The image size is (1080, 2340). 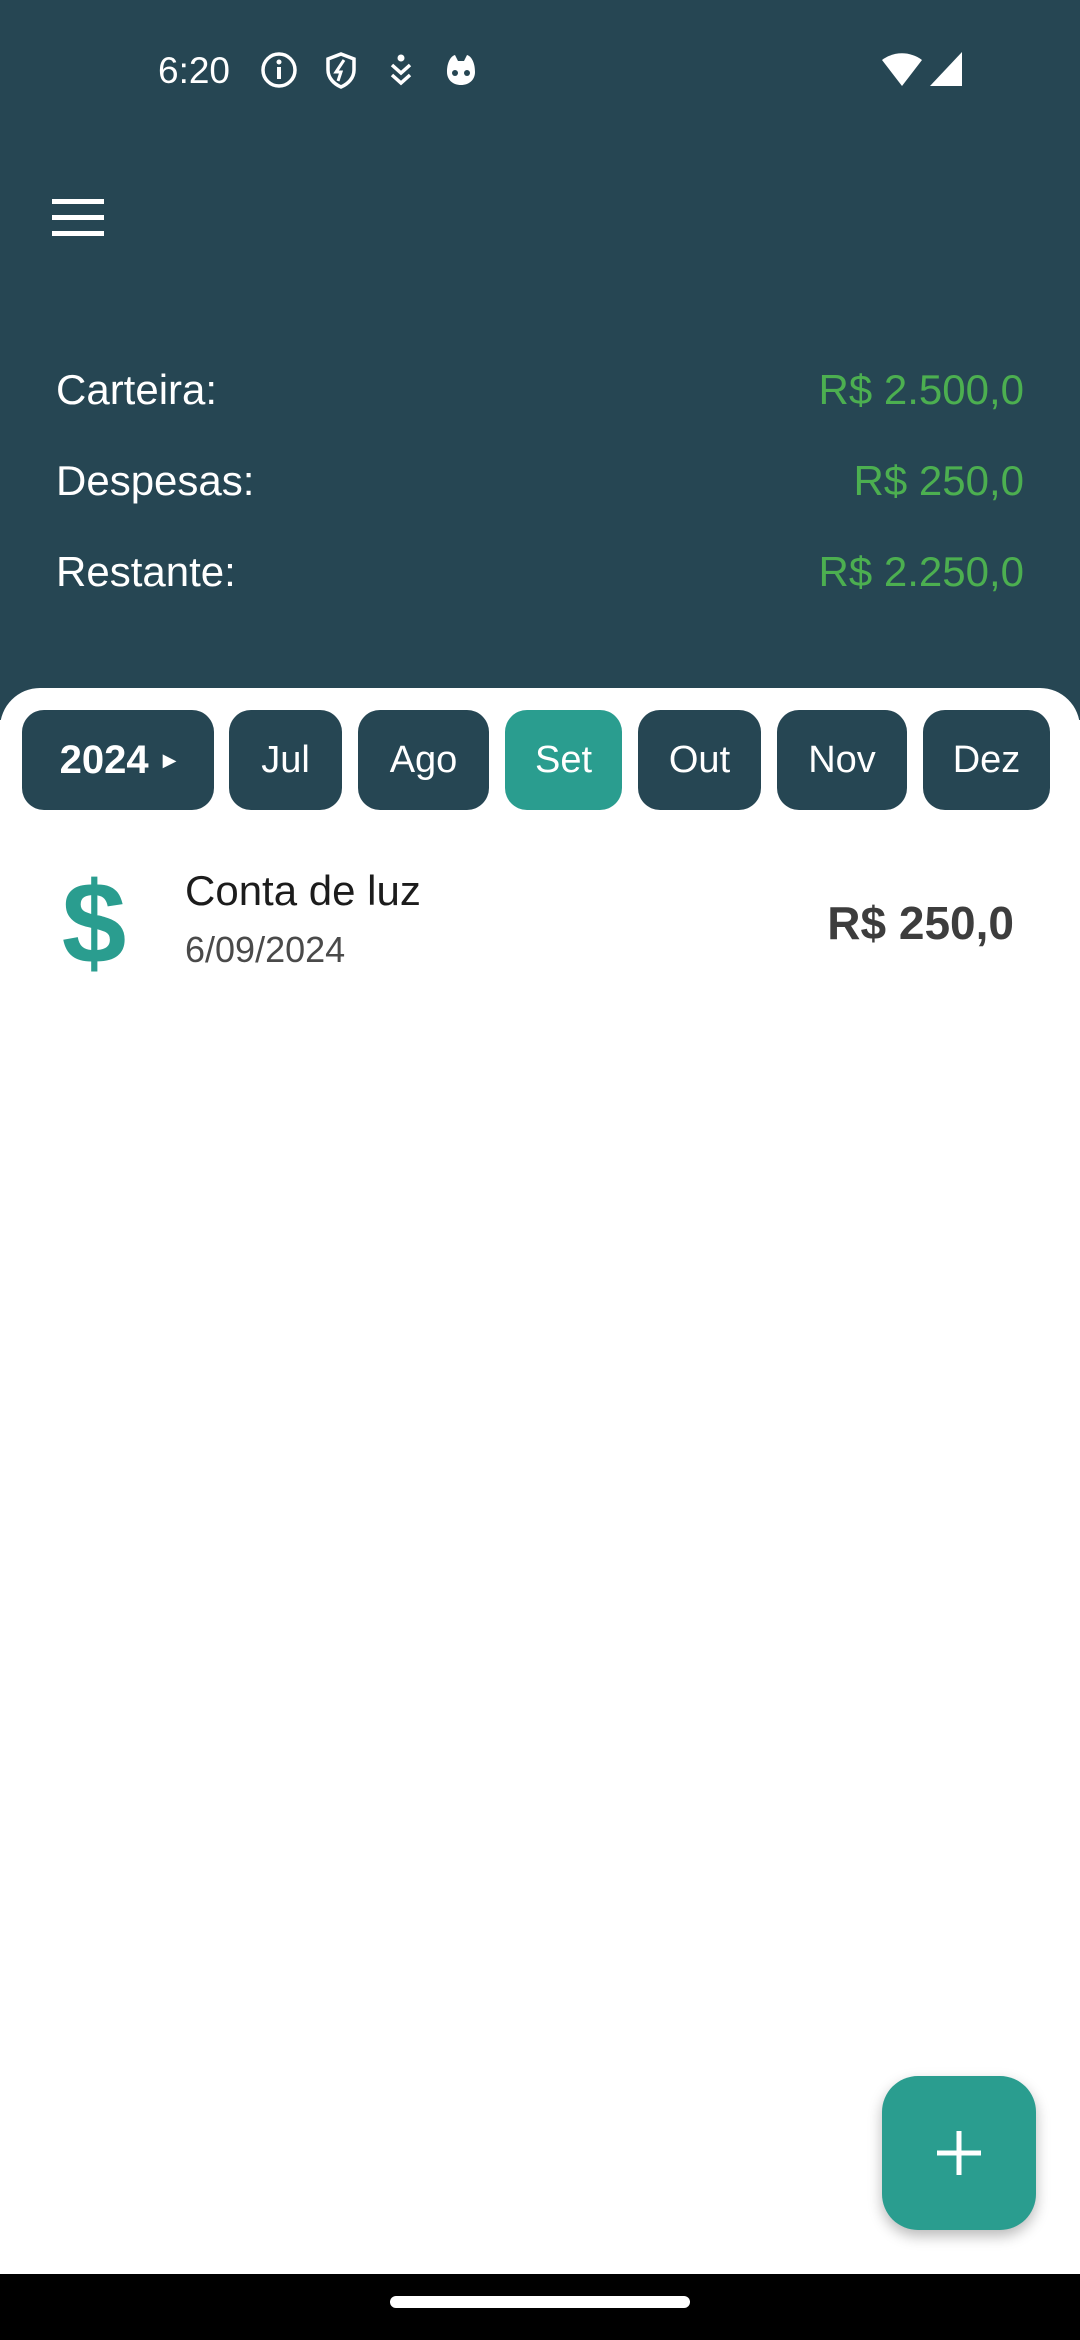 I want to click on remaining-value: R$ 2.250,0, so click(x=921, y=571).